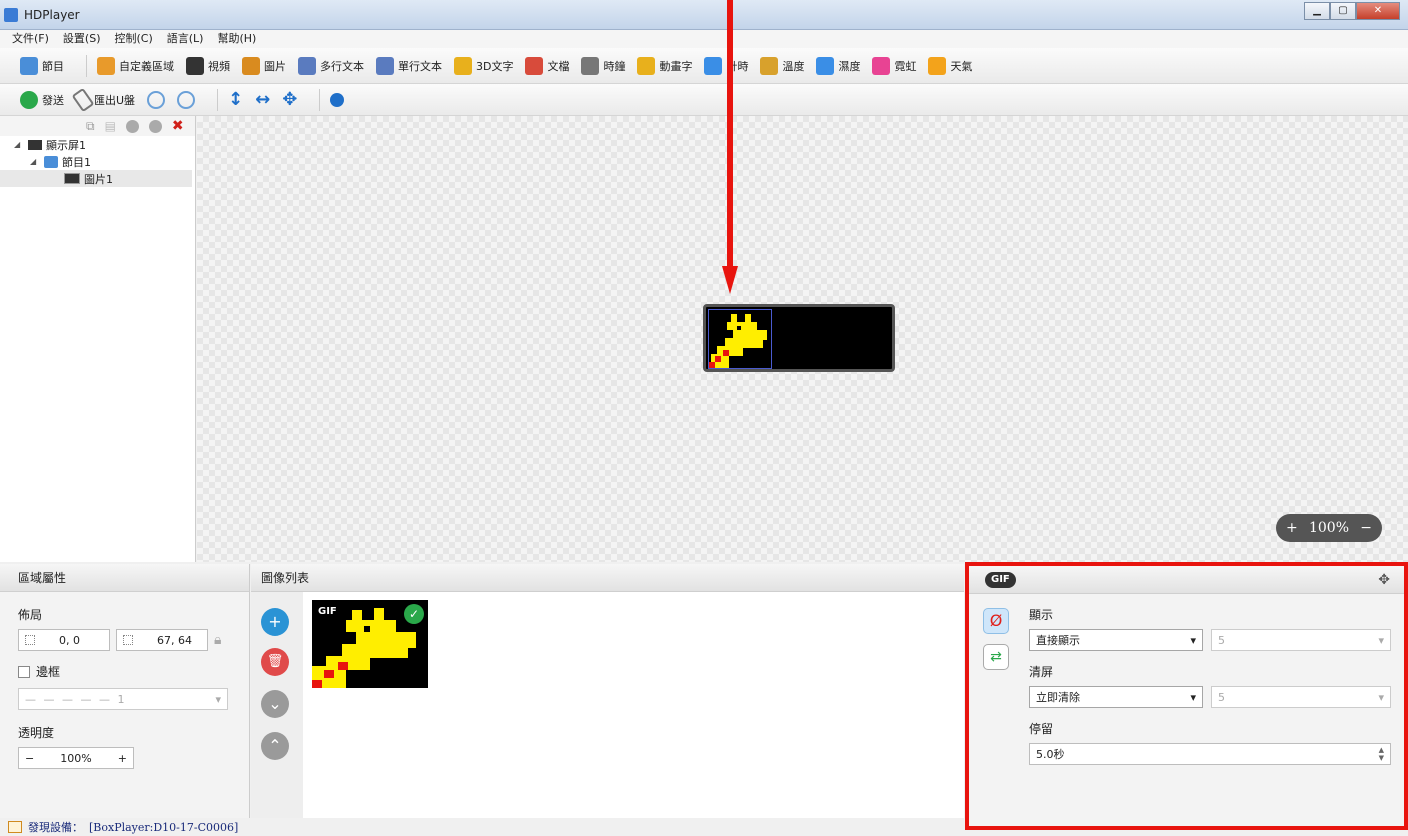  I want to click on toolbar-humidity-button: 濕度, so click(838, 65).